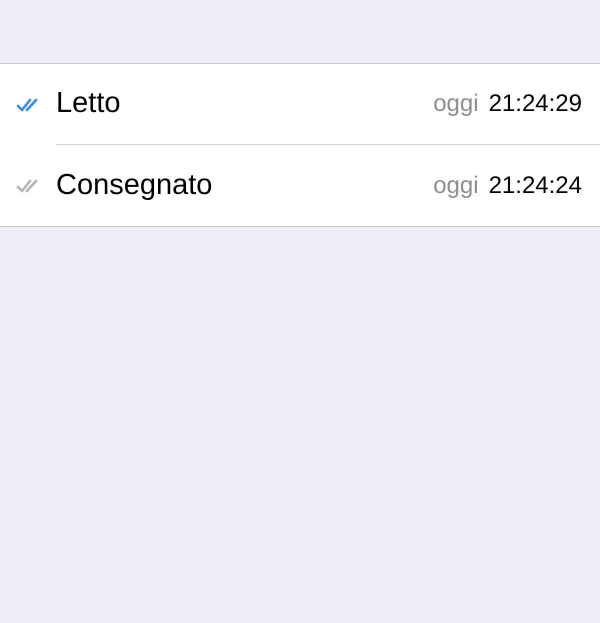 This screenshot has width=600, height=623. What do you see at coordinates (535, 185) in the screenshot?
I see `time-label: 21:24:24` at bounding box center [535, 185].